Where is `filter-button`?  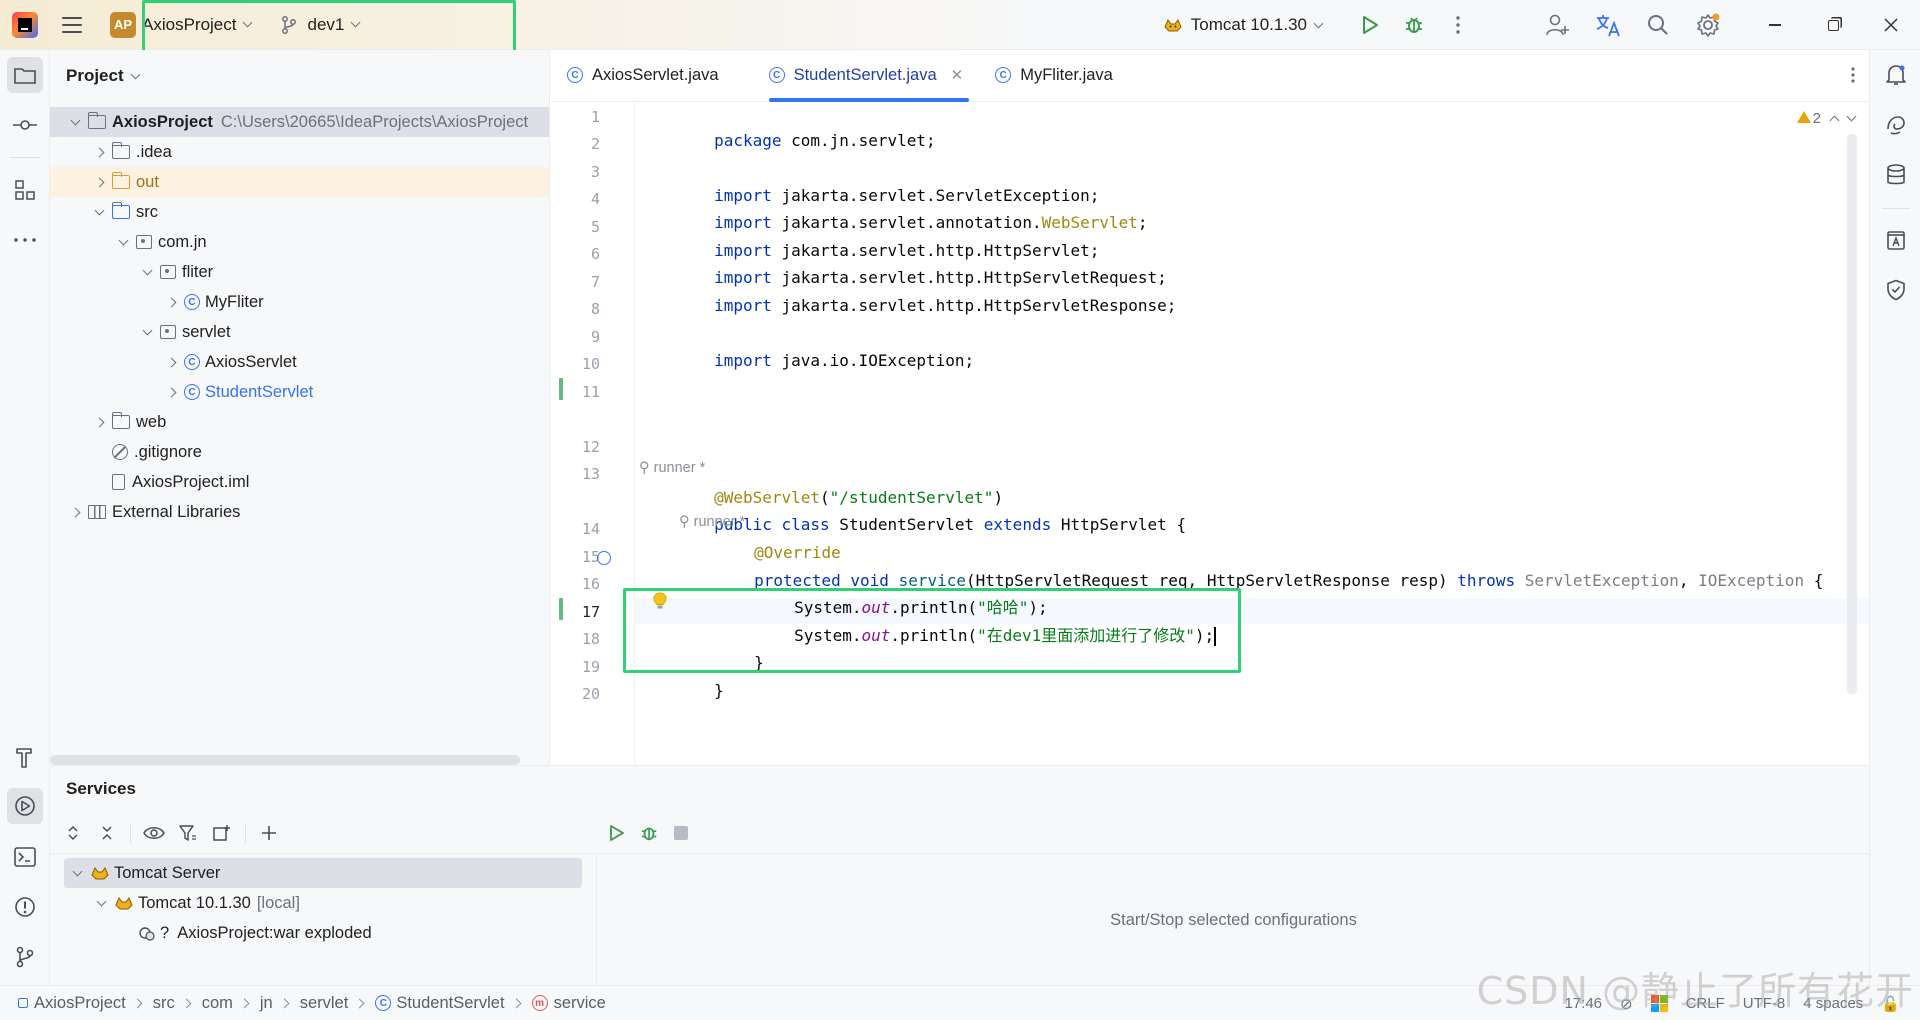
filter-button is located at coordinates (188, 833).